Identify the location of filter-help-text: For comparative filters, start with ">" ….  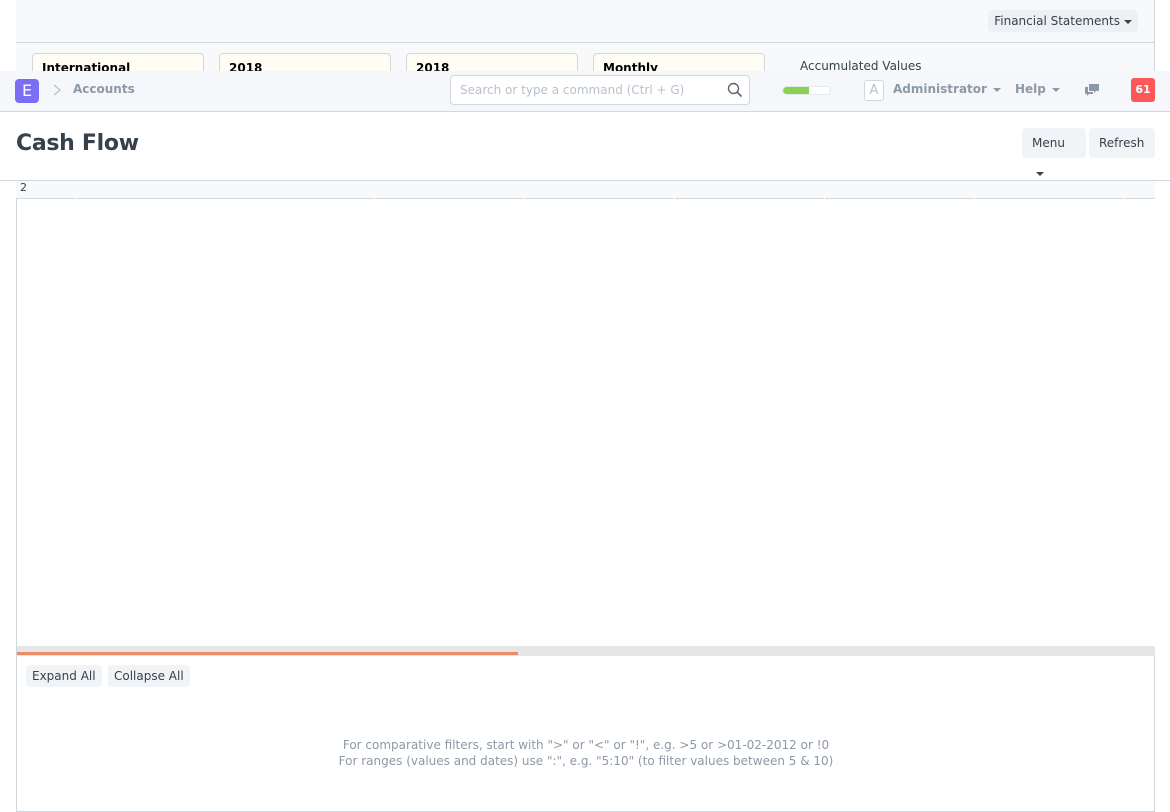
(586, 753).